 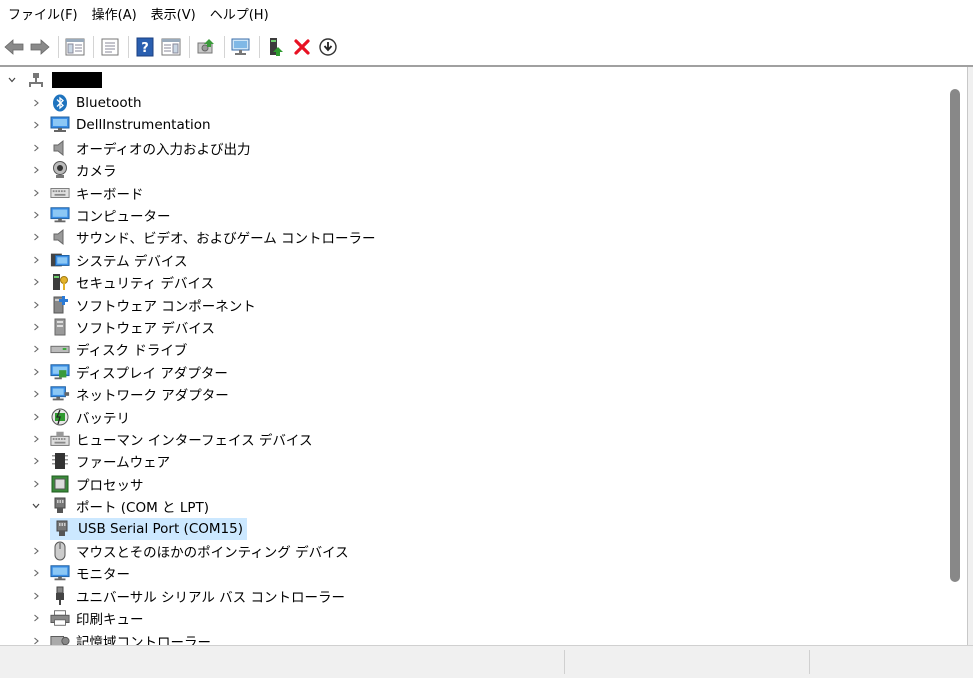 What do you see at coordinates (302, 47) in the screenshot?
I see `uninstall-device-icon` at bounding box center [302, 47].